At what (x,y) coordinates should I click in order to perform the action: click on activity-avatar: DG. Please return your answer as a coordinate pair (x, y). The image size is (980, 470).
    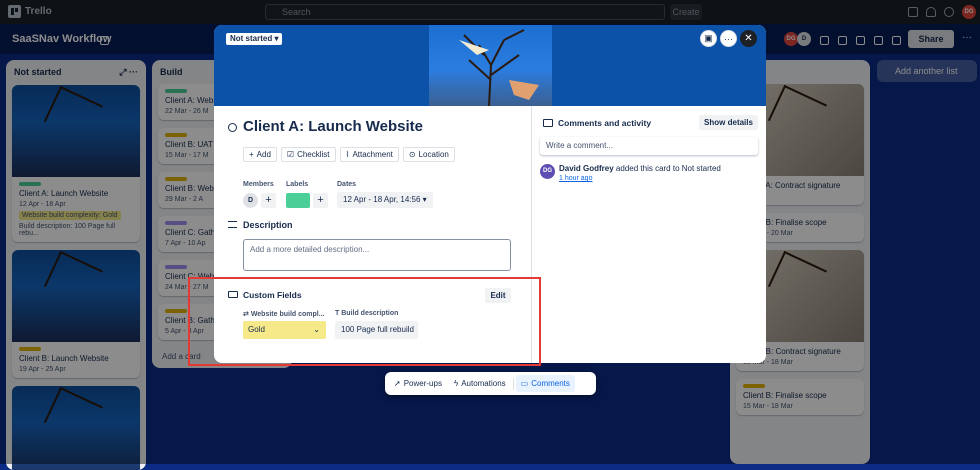
    Looking at the image, I should click on (547, 171).